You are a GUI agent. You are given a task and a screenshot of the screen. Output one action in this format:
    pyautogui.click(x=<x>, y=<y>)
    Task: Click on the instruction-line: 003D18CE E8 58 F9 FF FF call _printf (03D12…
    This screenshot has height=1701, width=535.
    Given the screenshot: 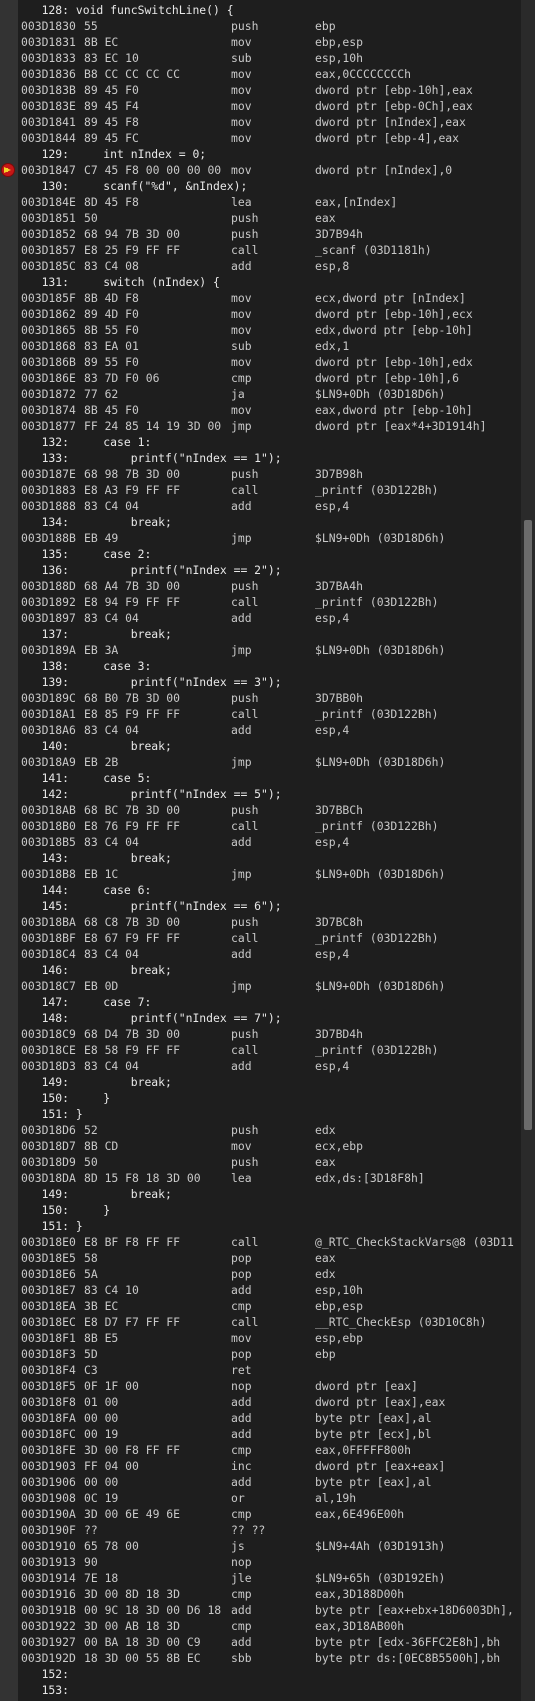 What is the action you would take?
    pyautogui.click(x=260, y=1050)
    